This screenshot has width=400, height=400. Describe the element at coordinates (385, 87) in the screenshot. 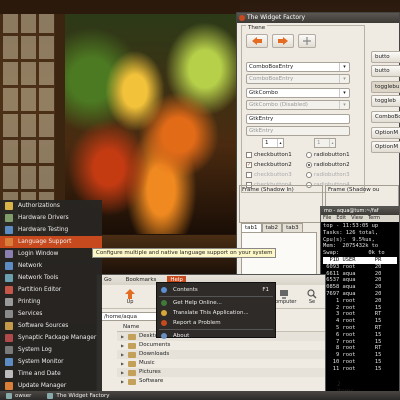

I see `toggle-button-1: togglebu` at that location.